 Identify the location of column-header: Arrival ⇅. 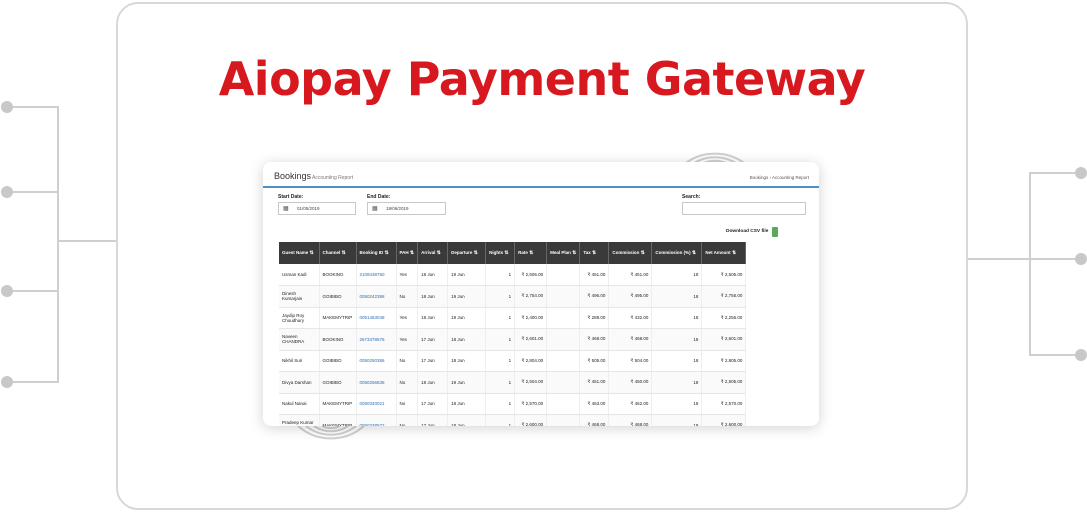
(433, 253).